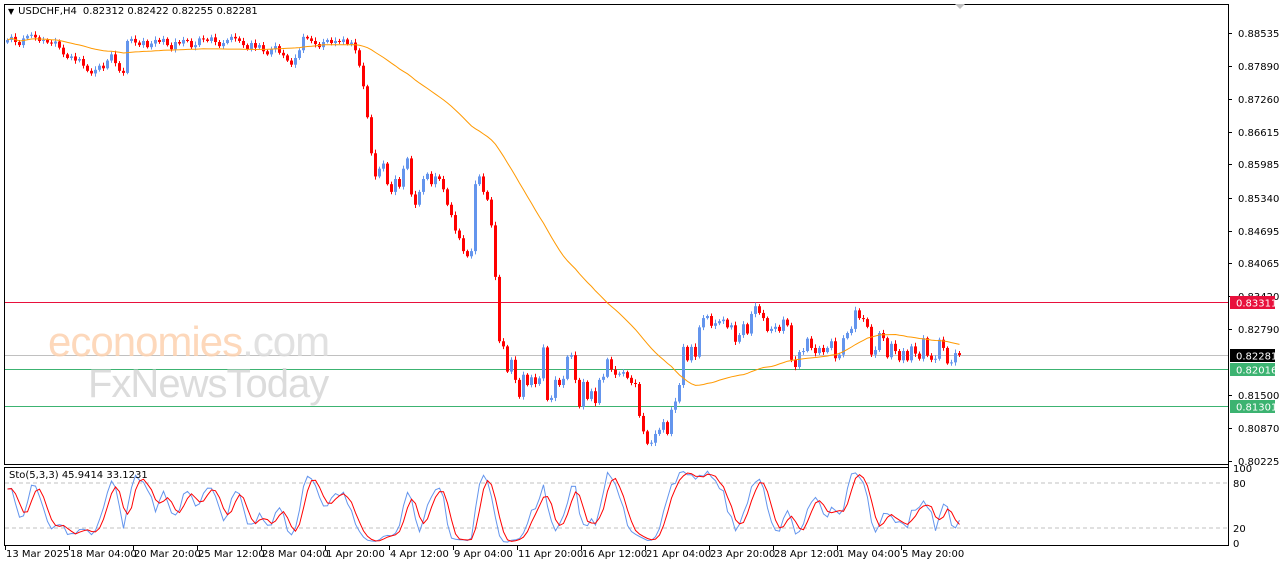 This screenshot has width=1280, height=567. I want to click on symbol-timeframe: USDCHF,H4, so click(47, 11).